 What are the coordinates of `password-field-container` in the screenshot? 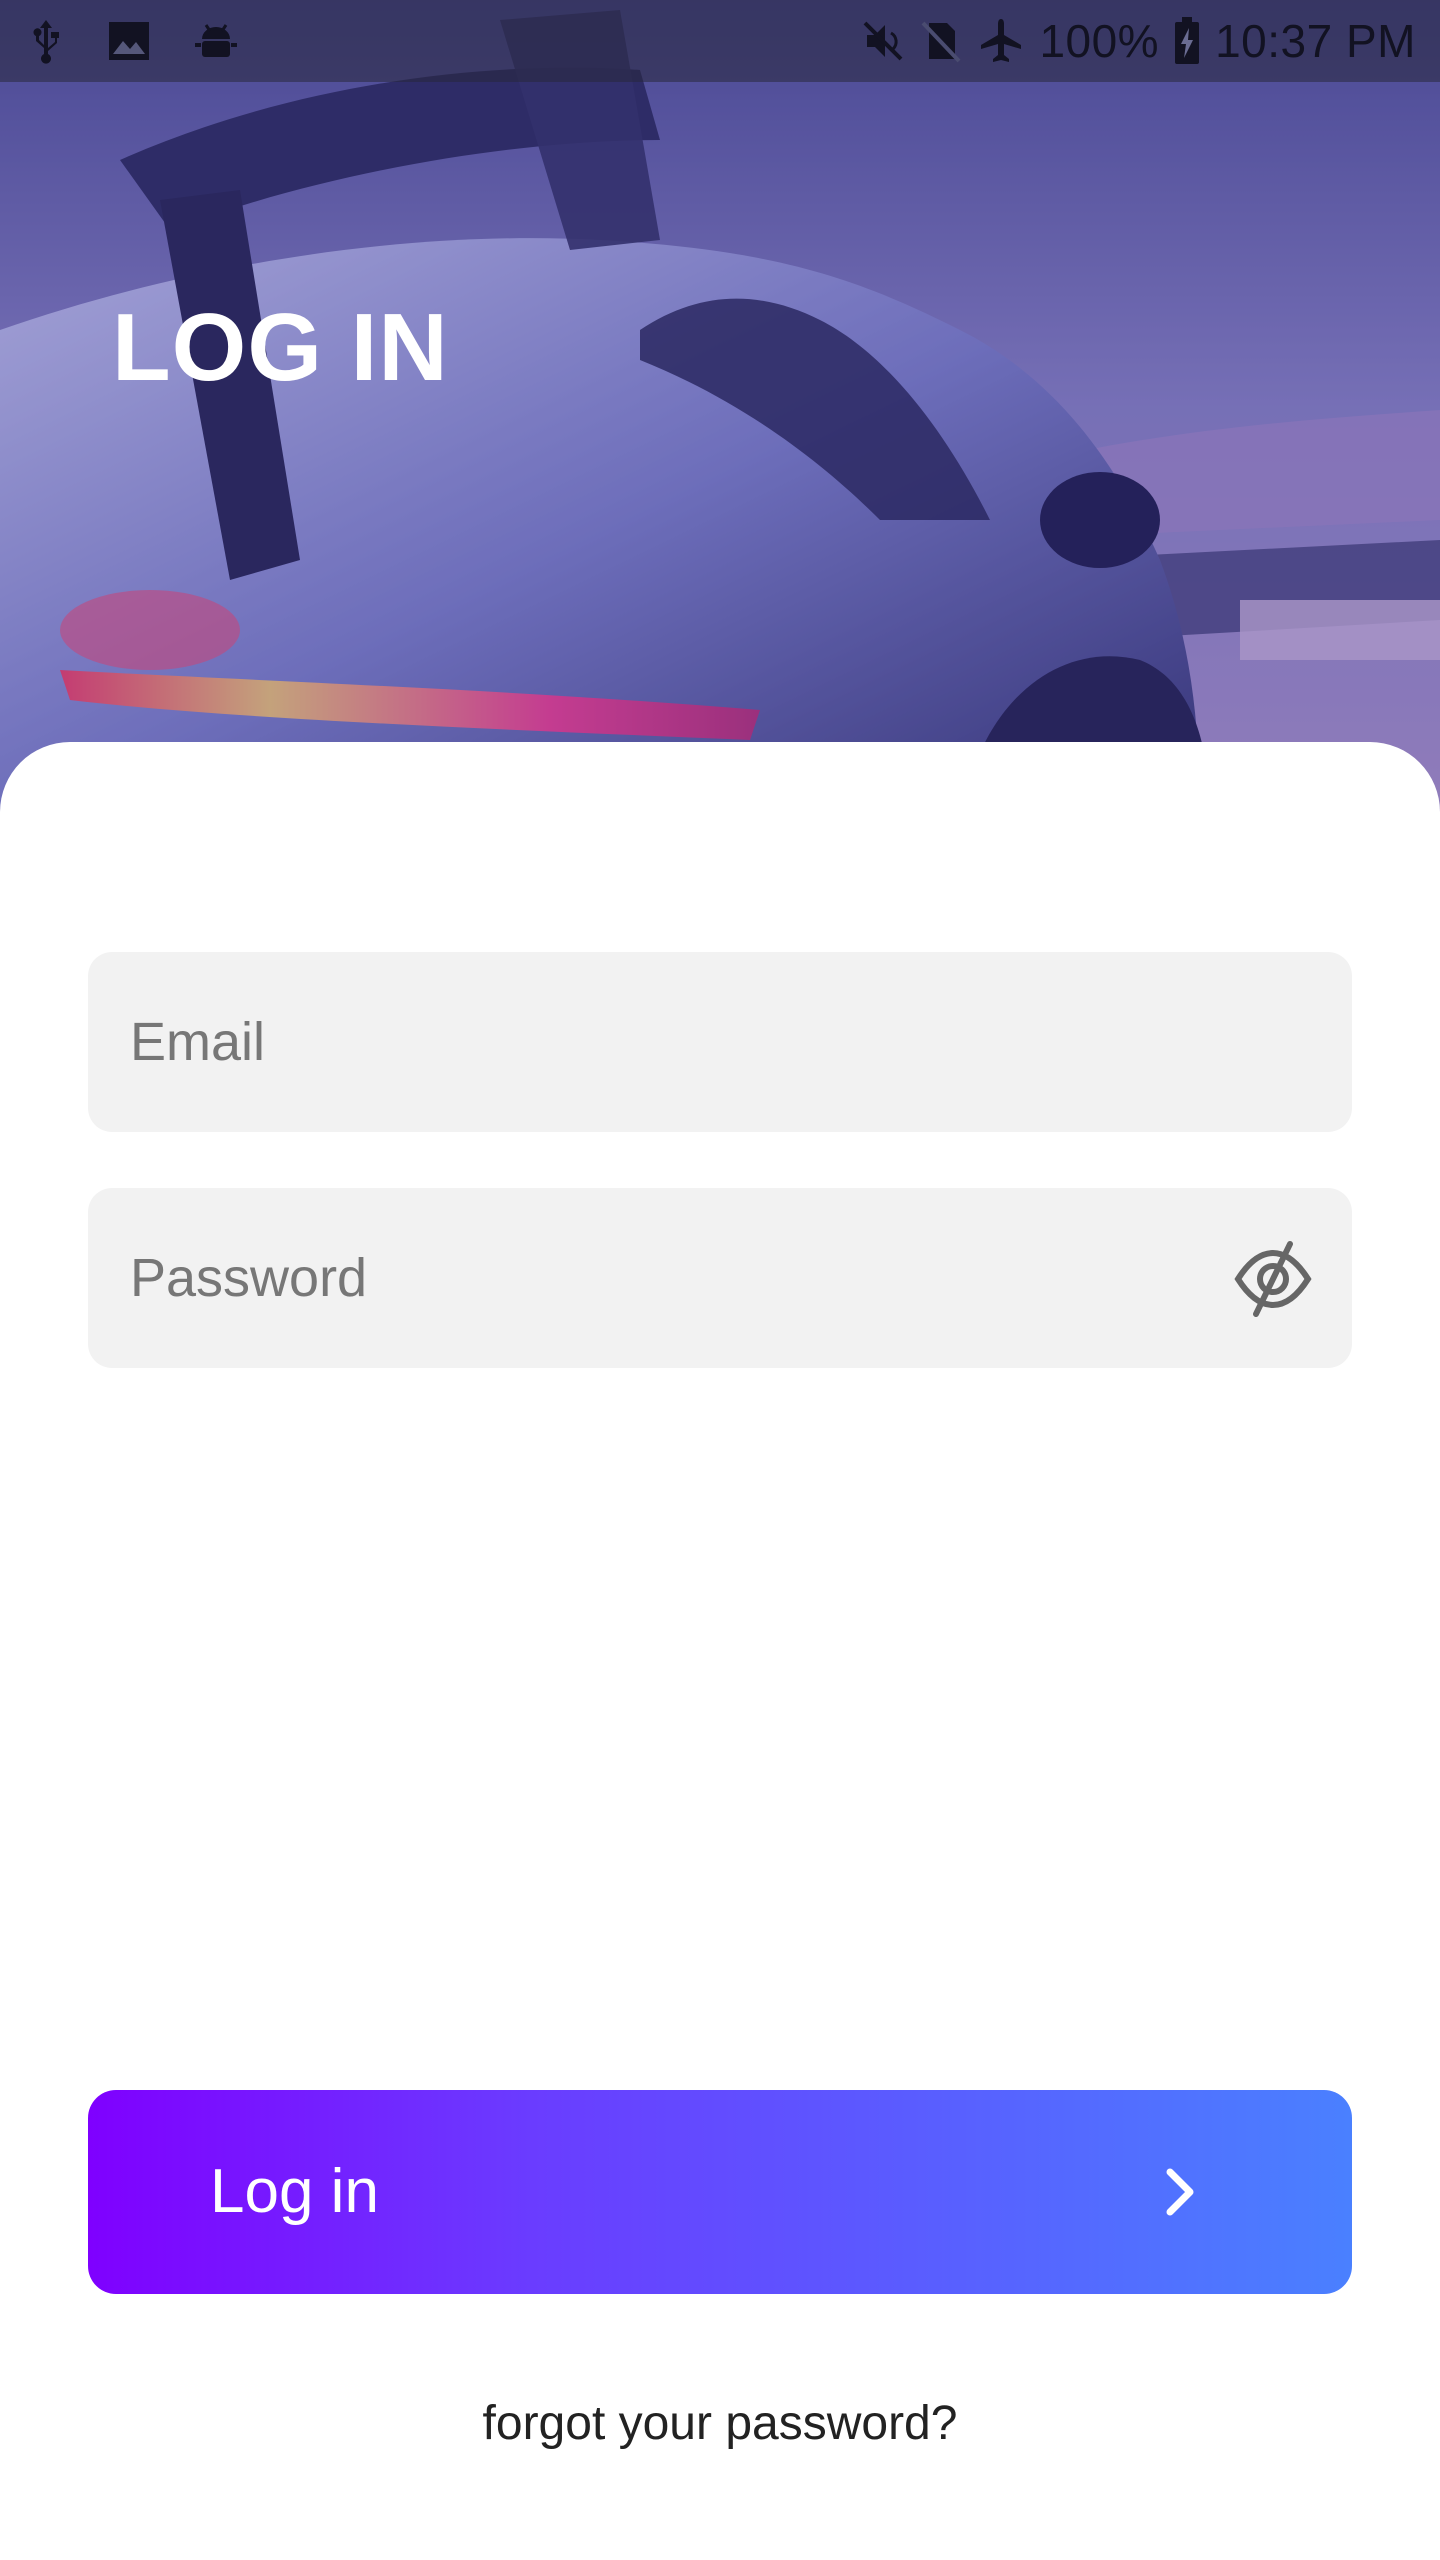 It's located at (720, 1278).